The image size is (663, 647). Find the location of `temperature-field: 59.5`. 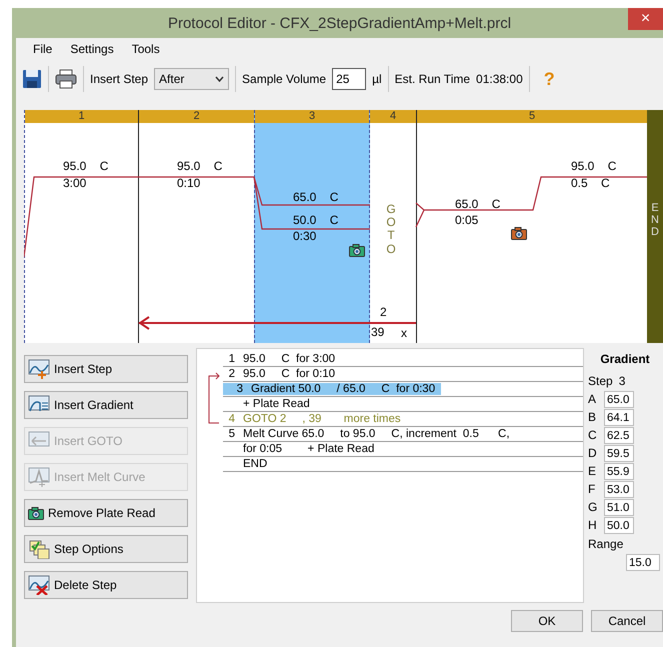

temperature-field: 59.5 is located at coordinates (619, 453).